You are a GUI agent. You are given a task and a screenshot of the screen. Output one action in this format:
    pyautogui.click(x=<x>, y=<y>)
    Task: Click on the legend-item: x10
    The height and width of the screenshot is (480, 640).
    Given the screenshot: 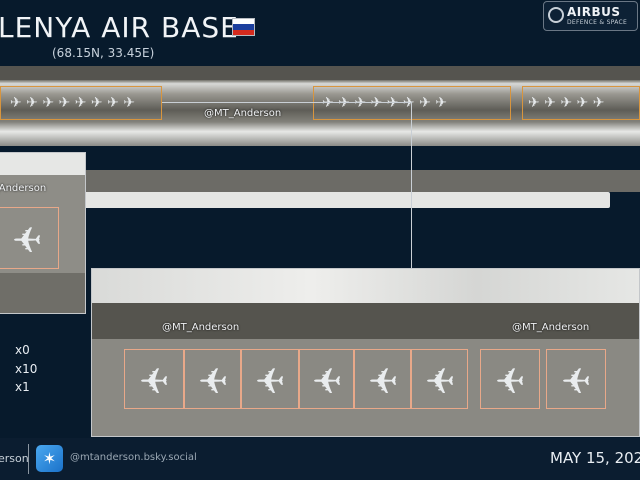 What is the action you would take?
    pyautogui.click(x=26, y=369)
    